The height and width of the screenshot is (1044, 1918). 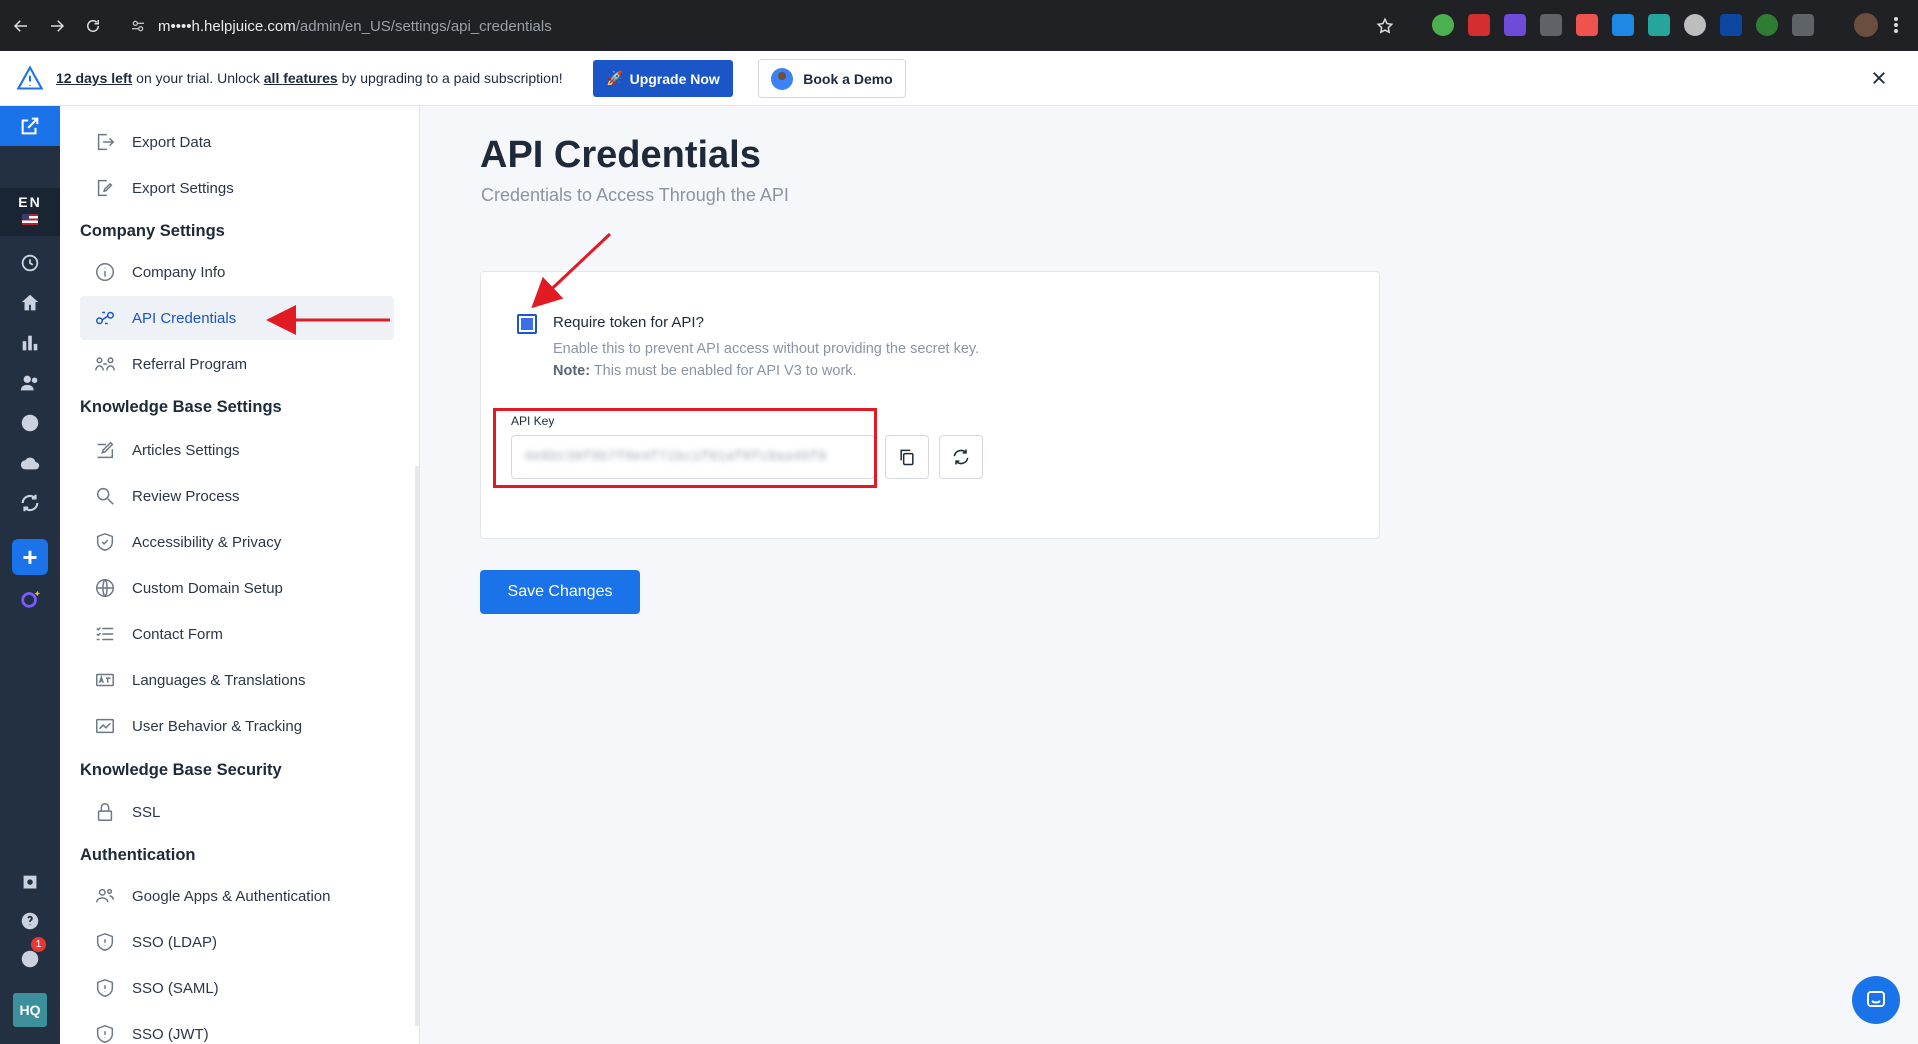 I want to click on open-site-button, so click(x=30, y=126).